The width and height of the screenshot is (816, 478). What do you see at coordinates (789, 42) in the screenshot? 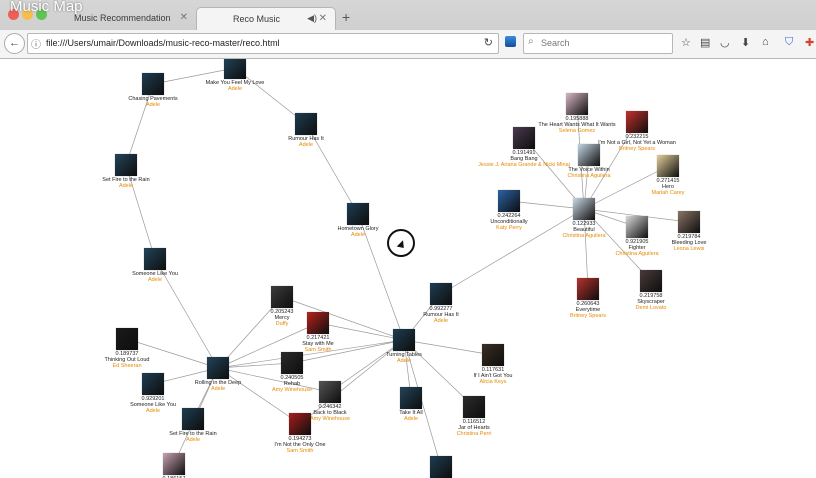
I see `shield-icon: ⛉` at bounding box center [789, 42].